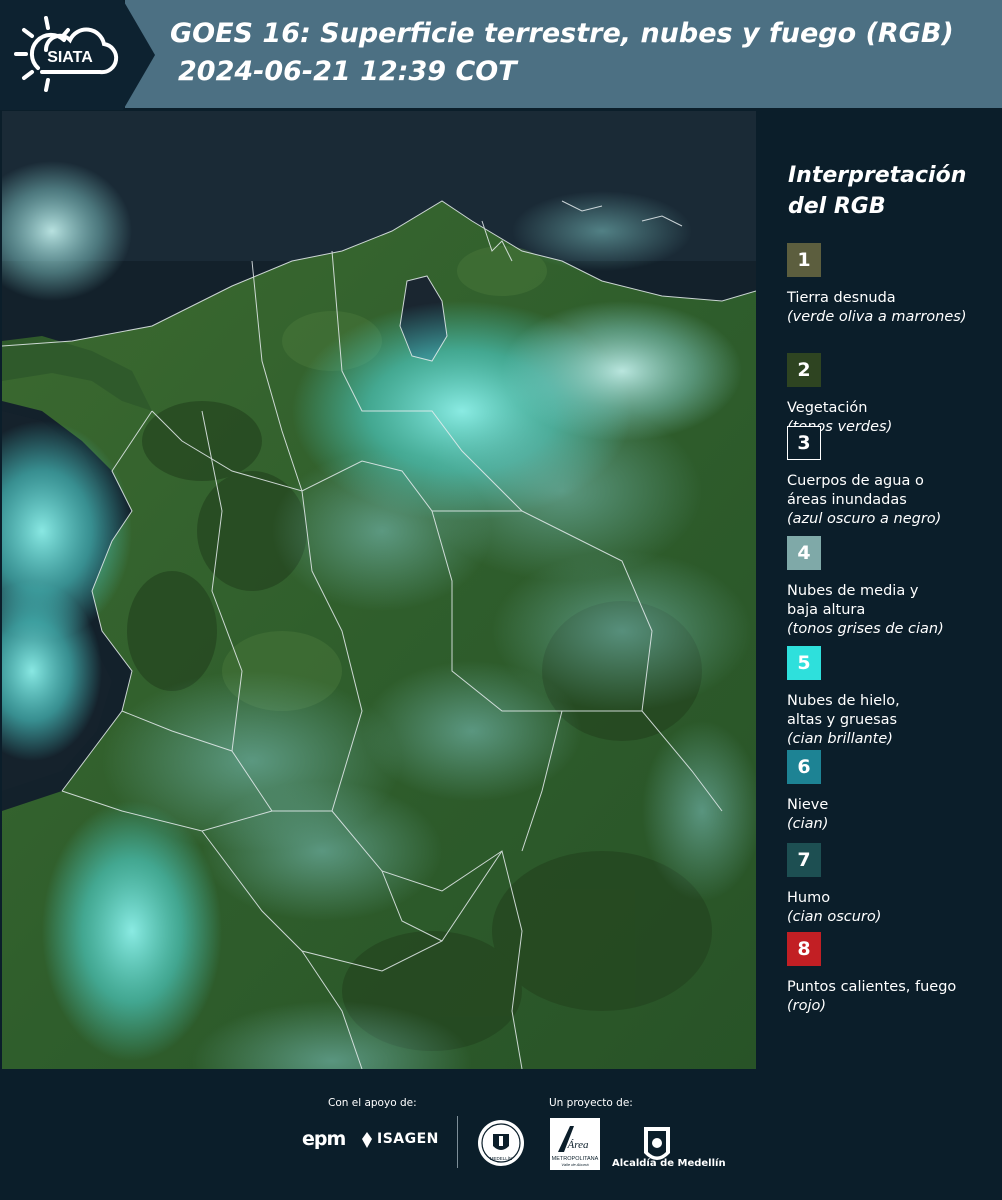 The height and width of the screenshot is (1200, 1002). What do you see at coordinates (804, 260) in the screenshot?
I see `legend-swatch: 1` at bounding box center [804, 260].